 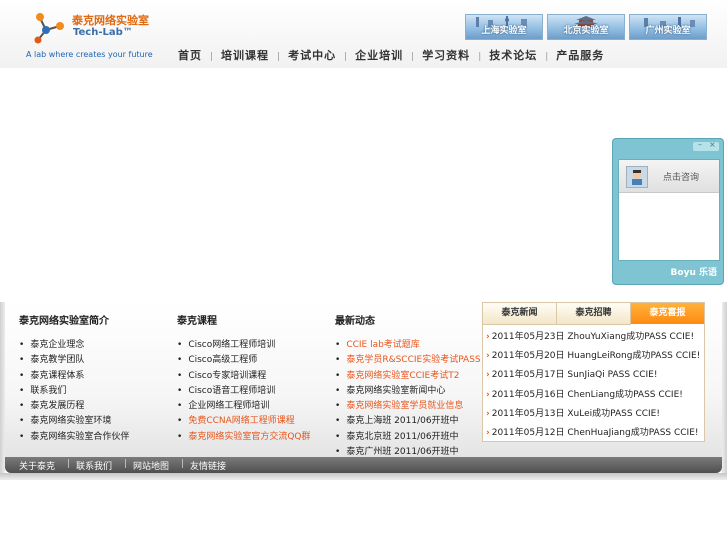 I want to click on about-link: 泰克发展历程, so click(x=74, y=406).